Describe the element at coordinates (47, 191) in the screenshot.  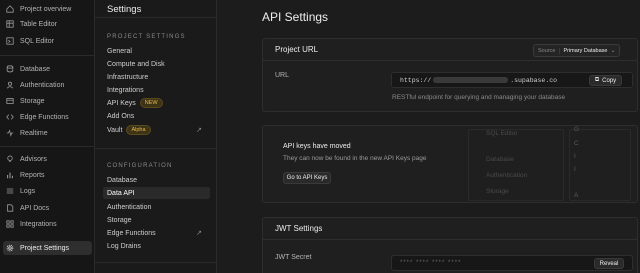
I see `nav-item-logs: Logs` at that location.